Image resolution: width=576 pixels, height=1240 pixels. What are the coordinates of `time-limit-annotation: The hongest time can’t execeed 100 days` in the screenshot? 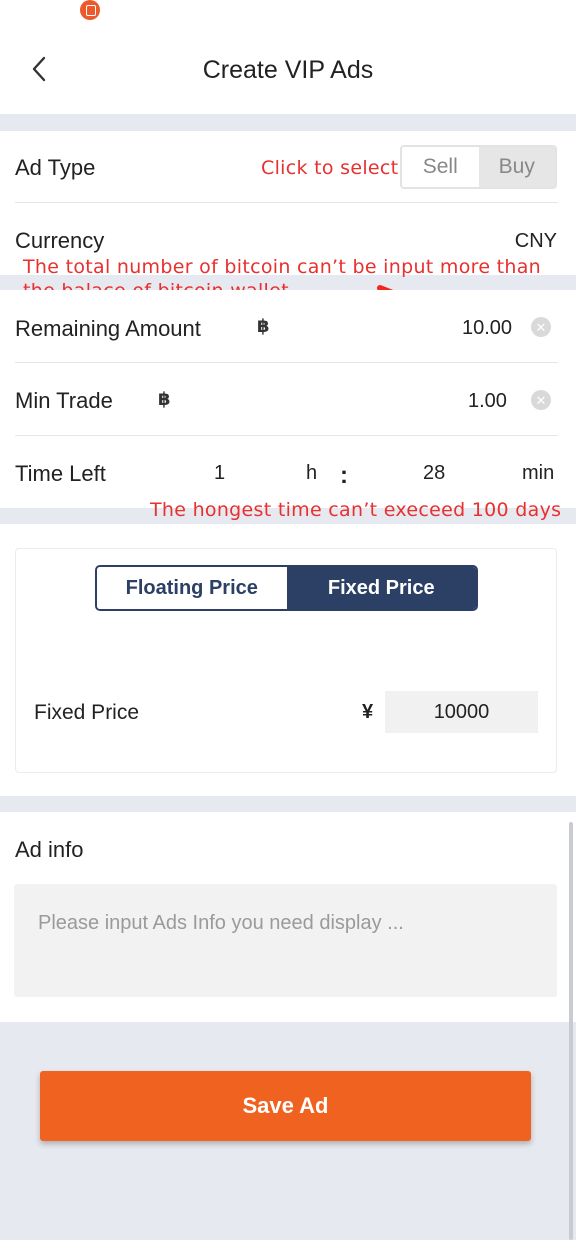 It's located at (356, 510).